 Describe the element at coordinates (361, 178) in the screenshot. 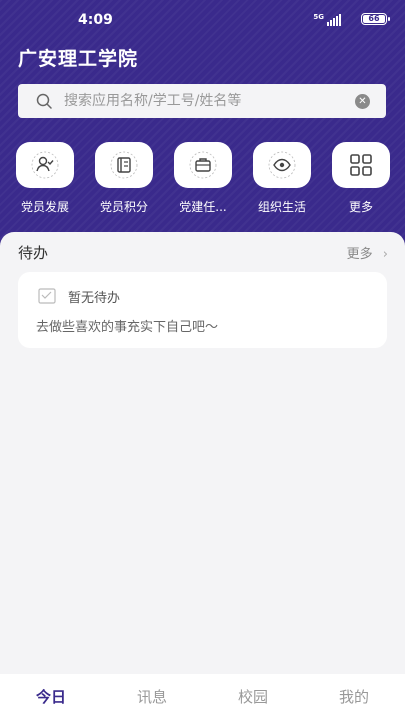

I see `shortcut-more: 更多` at that location.